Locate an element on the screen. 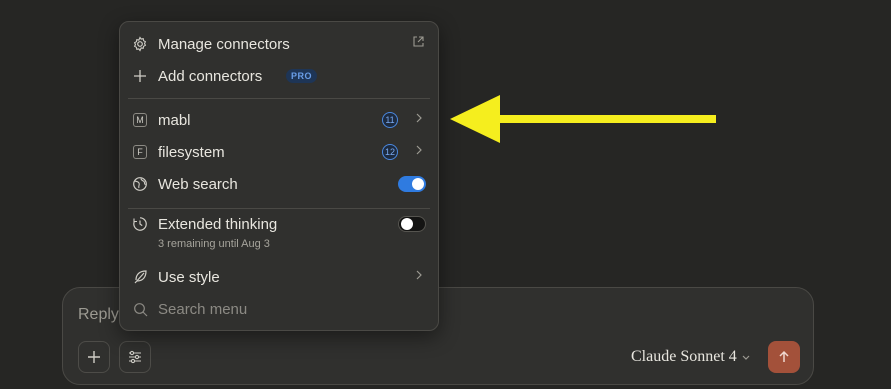  add-connectors-item: Add connectors PRO is located at coordinates (279, 76).